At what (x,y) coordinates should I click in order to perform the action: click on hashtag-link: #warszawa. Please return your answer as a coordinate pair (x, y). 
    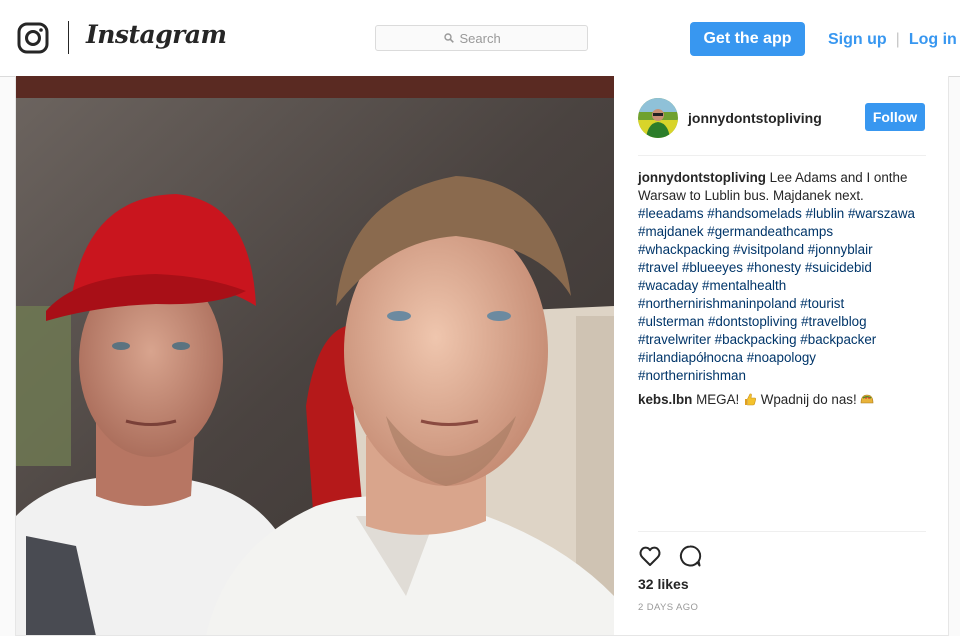
    Looking at the image, I should click on (881, 213).